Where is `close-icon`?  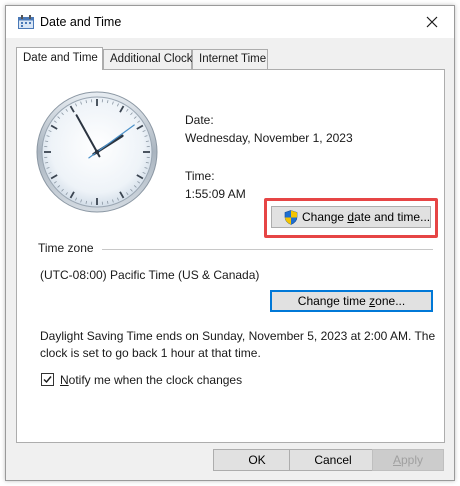 close-icon is located at coordinates (432, 22).